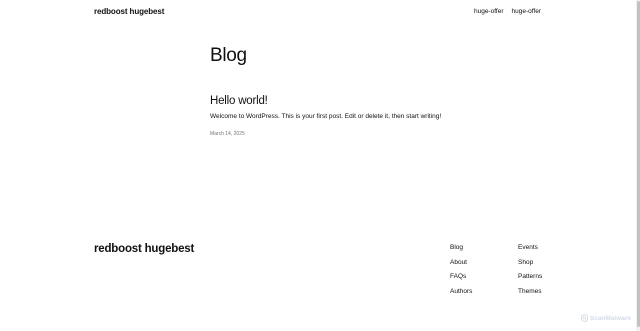 This screenshot has width=640, height=331. I want to click on footer-link-themes: Themes, so click(530, 292).